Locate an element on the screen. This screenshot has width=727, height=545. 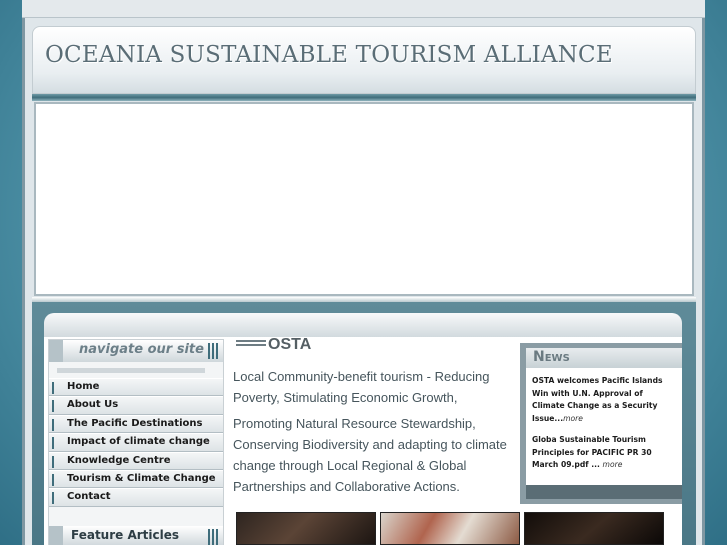
sidebar-item-impact-climate-change: Impact of climate change is located at coordinates (136, 442).